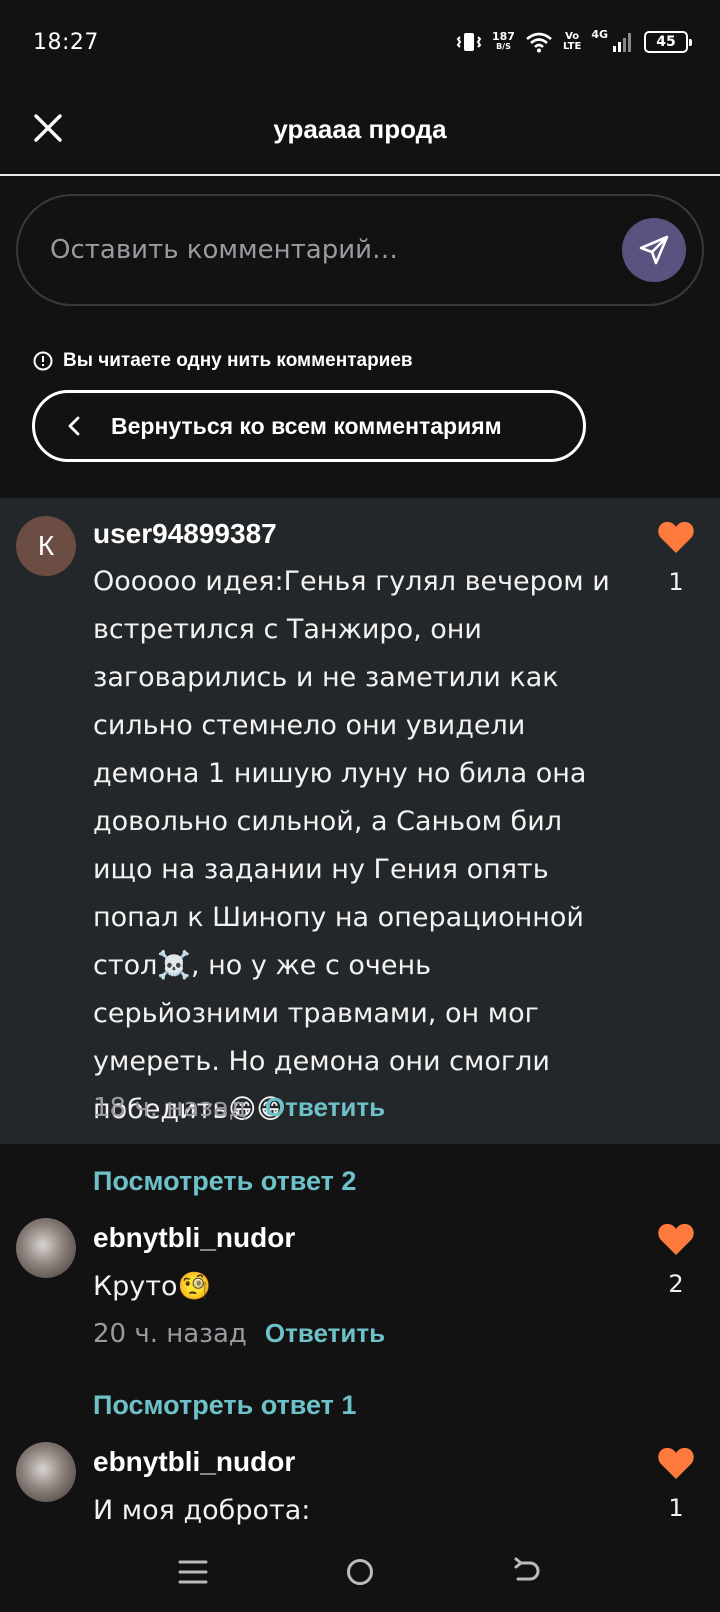 Image resolution: width=720 pixels, height=1612 pixels. I want to click on status-time: 18:27, so click(66, 42).